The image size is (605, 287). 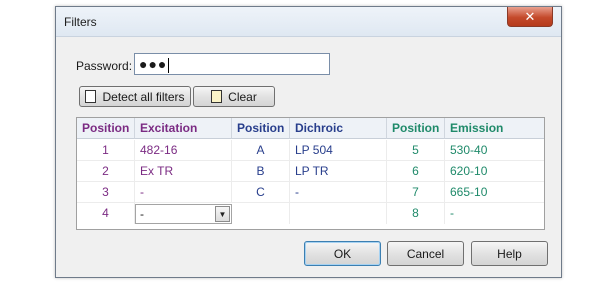 What do you see at coordinates (106, 213) in the screenshot?
I see `excitation-position-cell: 4` at bounding box center [106, 213].